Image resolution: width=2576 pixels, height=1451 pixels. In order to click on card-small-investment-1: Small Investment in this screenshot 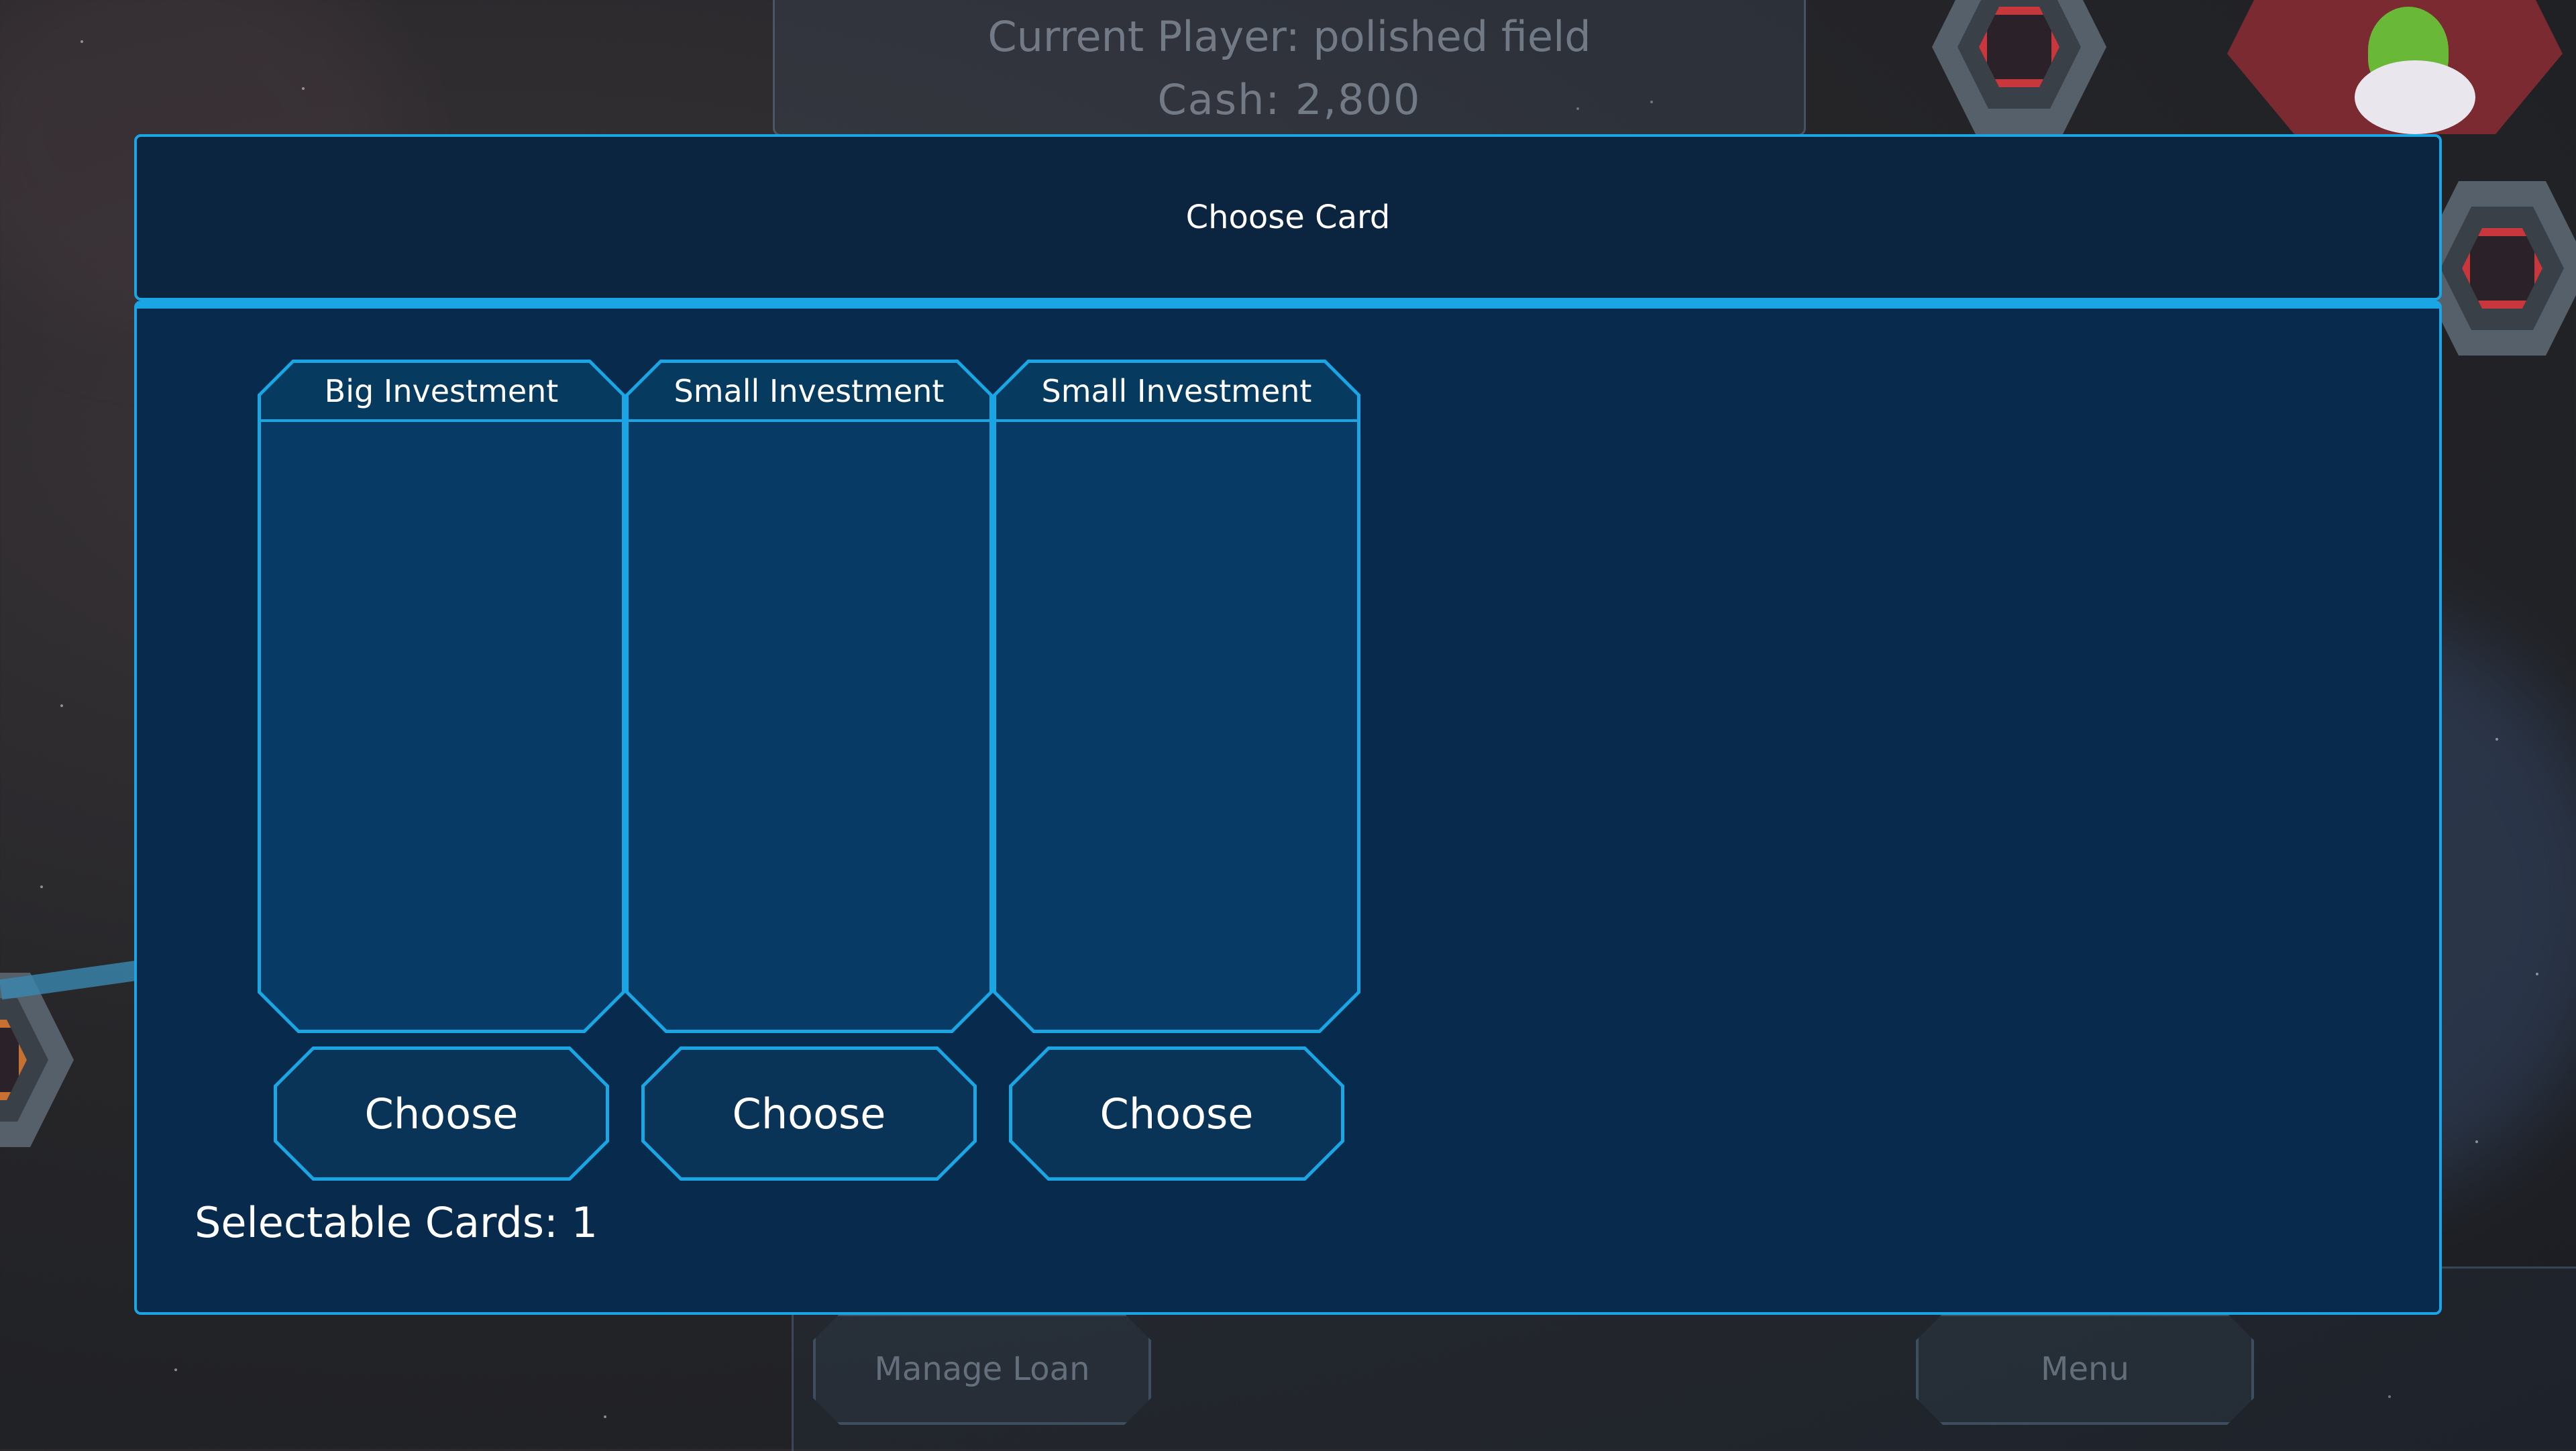, I will do `click(809, 696)`.